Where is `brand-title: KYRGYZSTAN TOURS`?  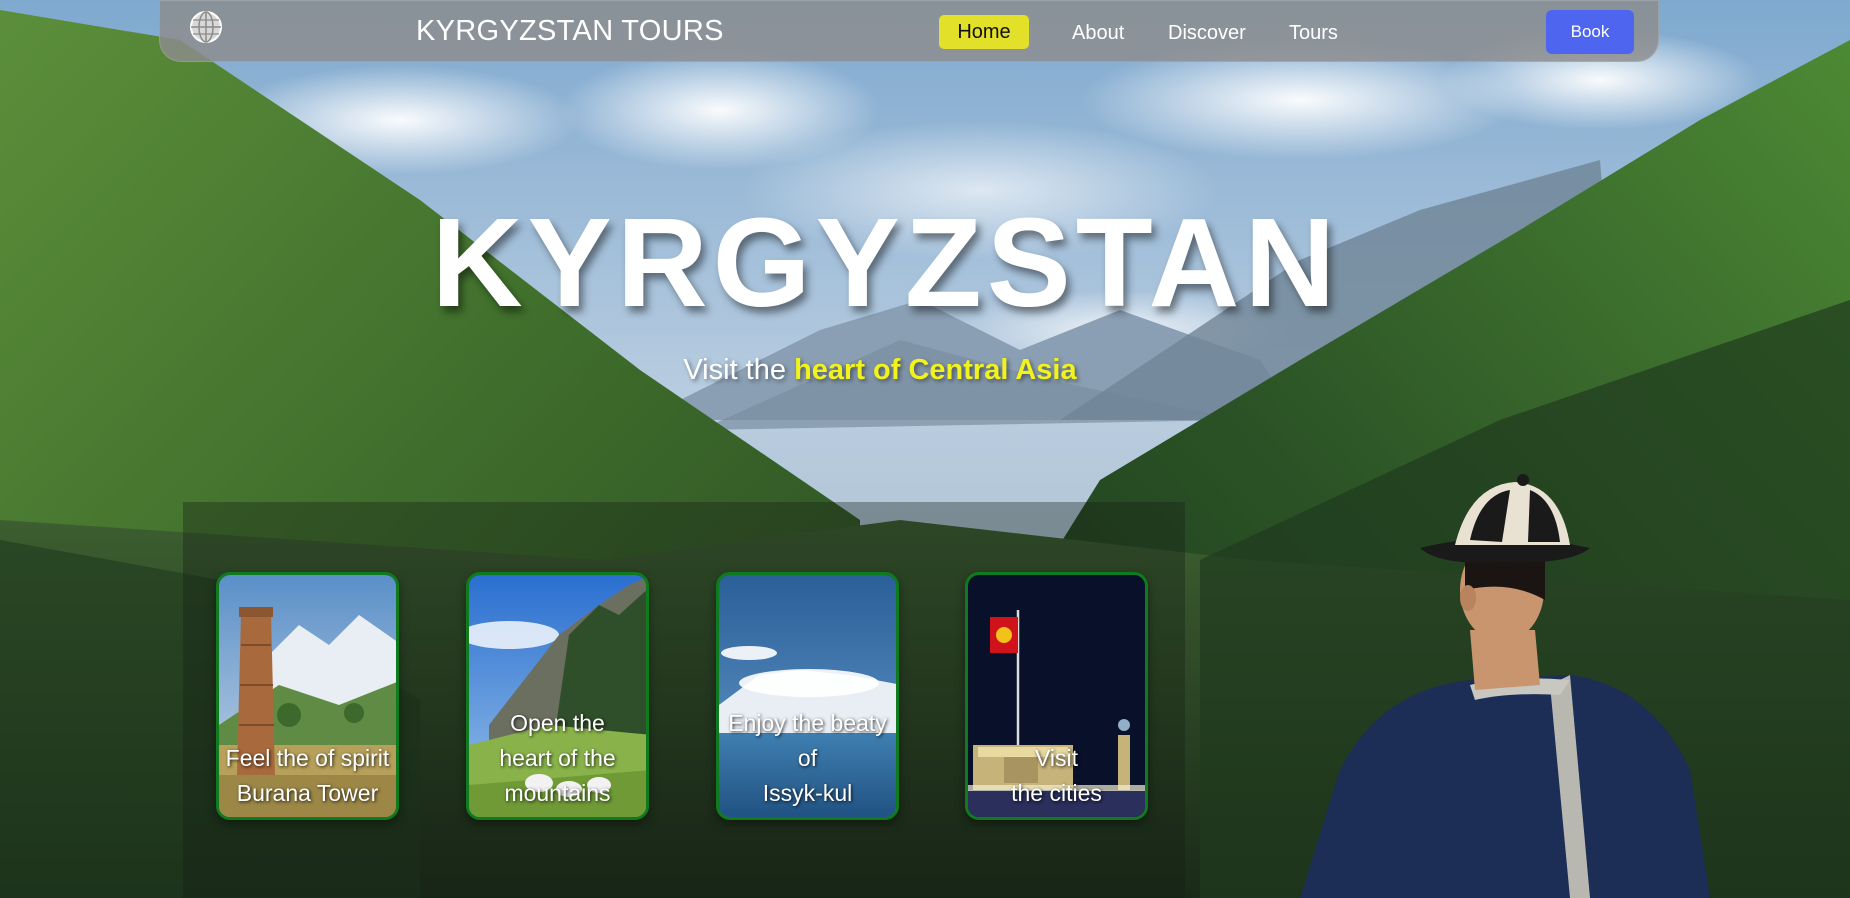 brand-title: KYRGYZSTAN TOURS is located at coordinates (570, 31).